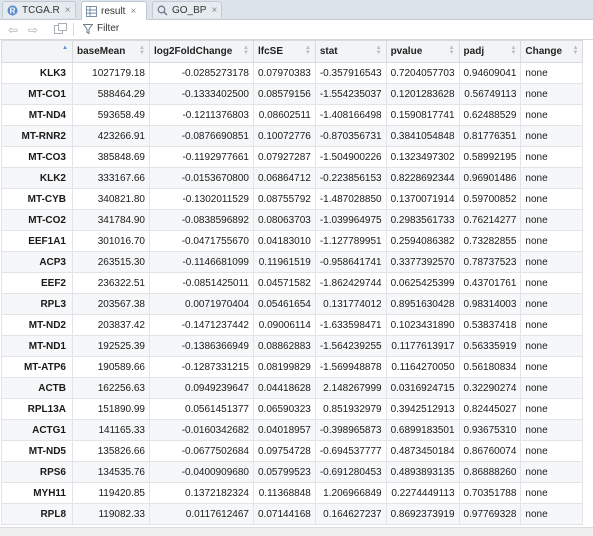 The height and width of the screenshot is (536, 593). Describe the element at coordinates (37, 472) in the screenshot. I see `row-name-cell: RPS6` at that location.